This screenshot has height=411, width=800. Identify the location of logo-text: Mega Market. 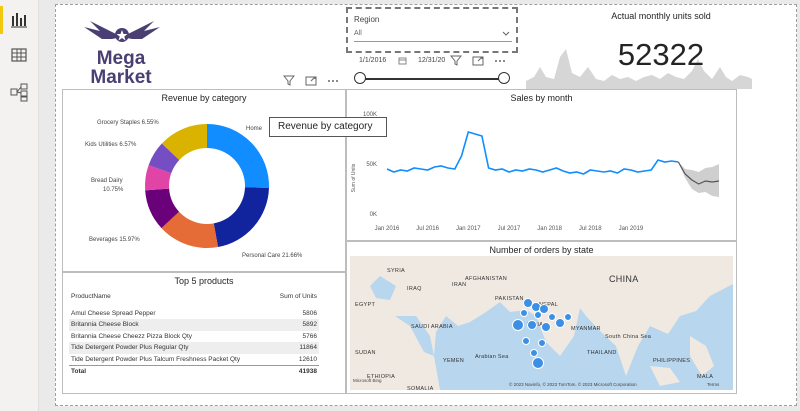
(121, 68).